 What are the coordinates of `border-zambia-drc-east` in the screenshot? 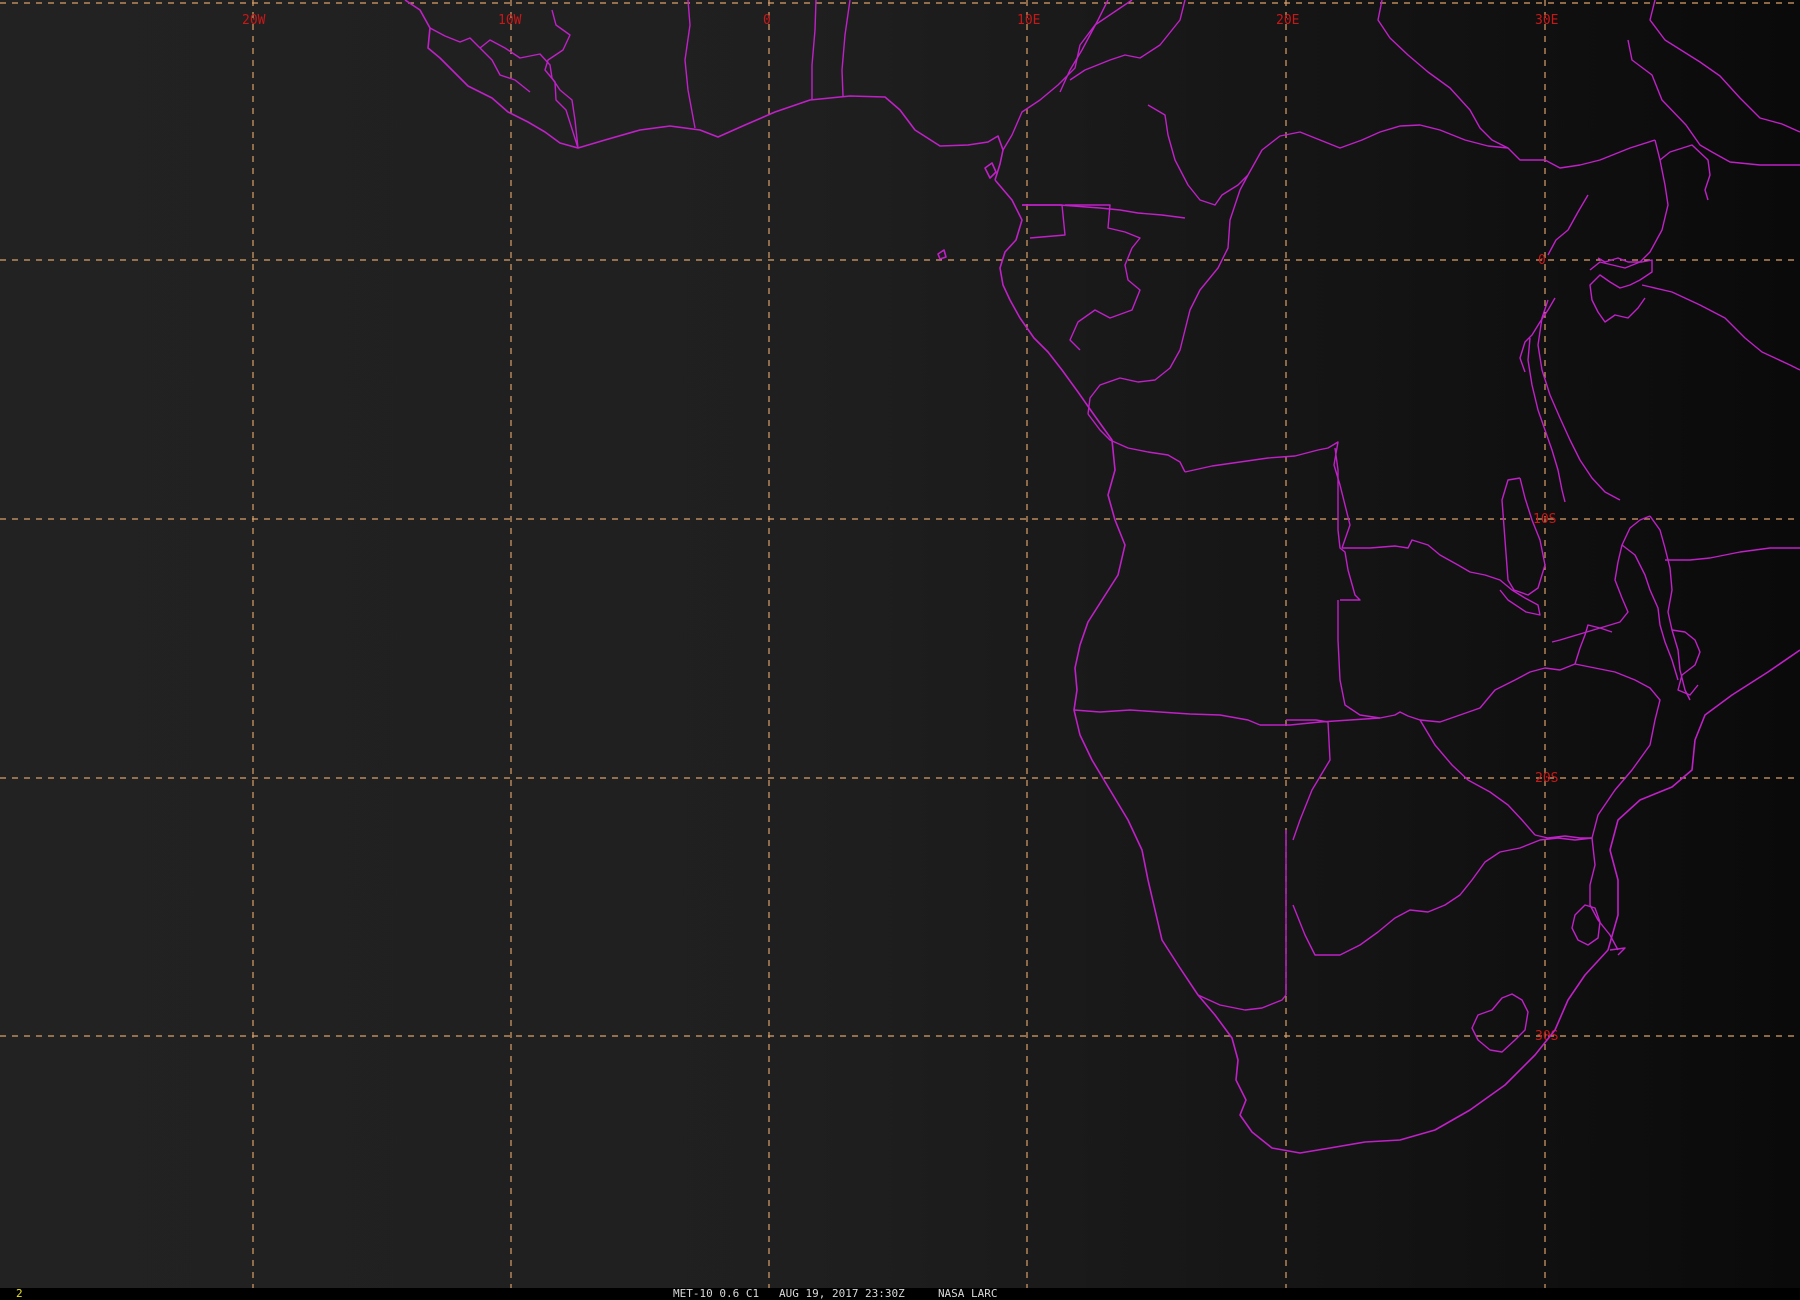 It's located at (1523, 536).